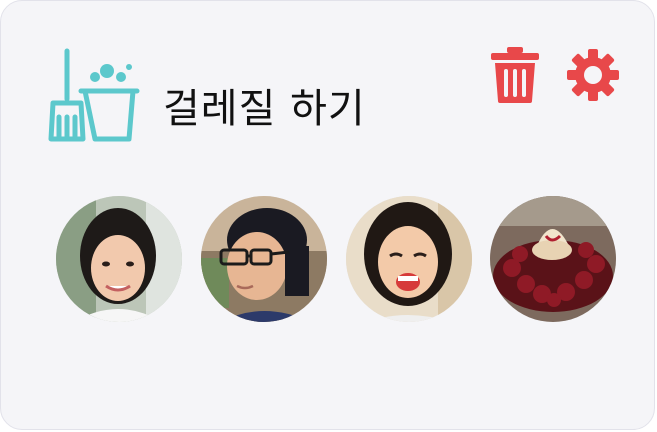 Image resolution: width=657 pixels, height=432 pixels. What do you see at coordinates (264, 109) in the screenshot?
I see `task-title: 걸레질 하기` at bounding box center [264, 109].